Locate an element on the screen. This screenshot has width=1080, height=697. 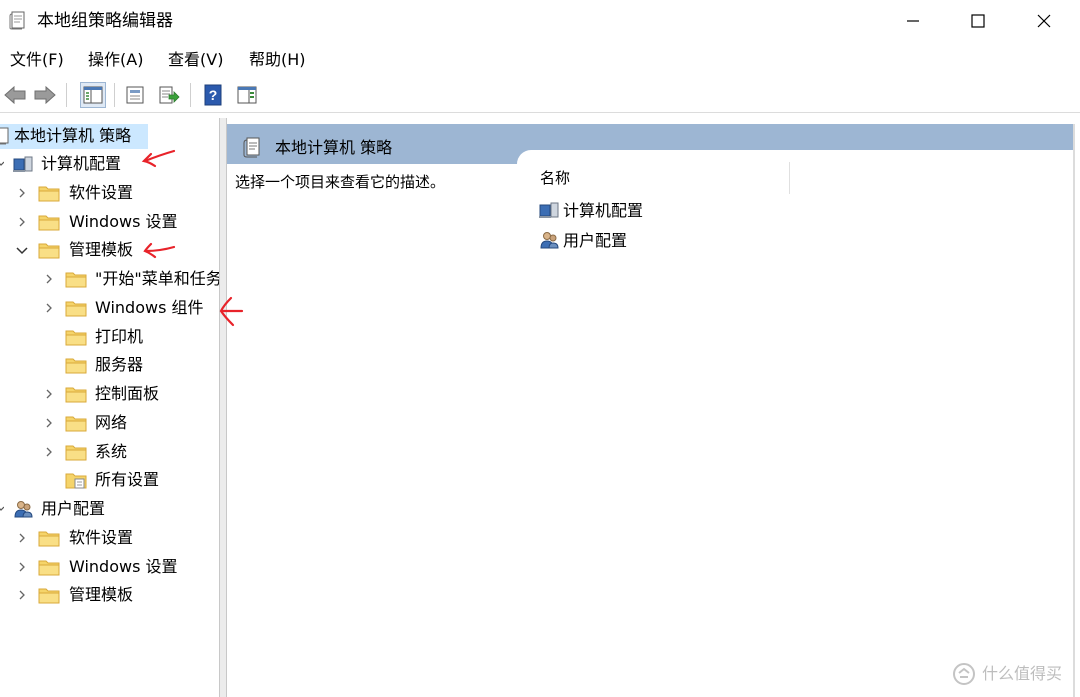
tree-item-label: 本地计算机 策略 is located at coordinates (73, 135).